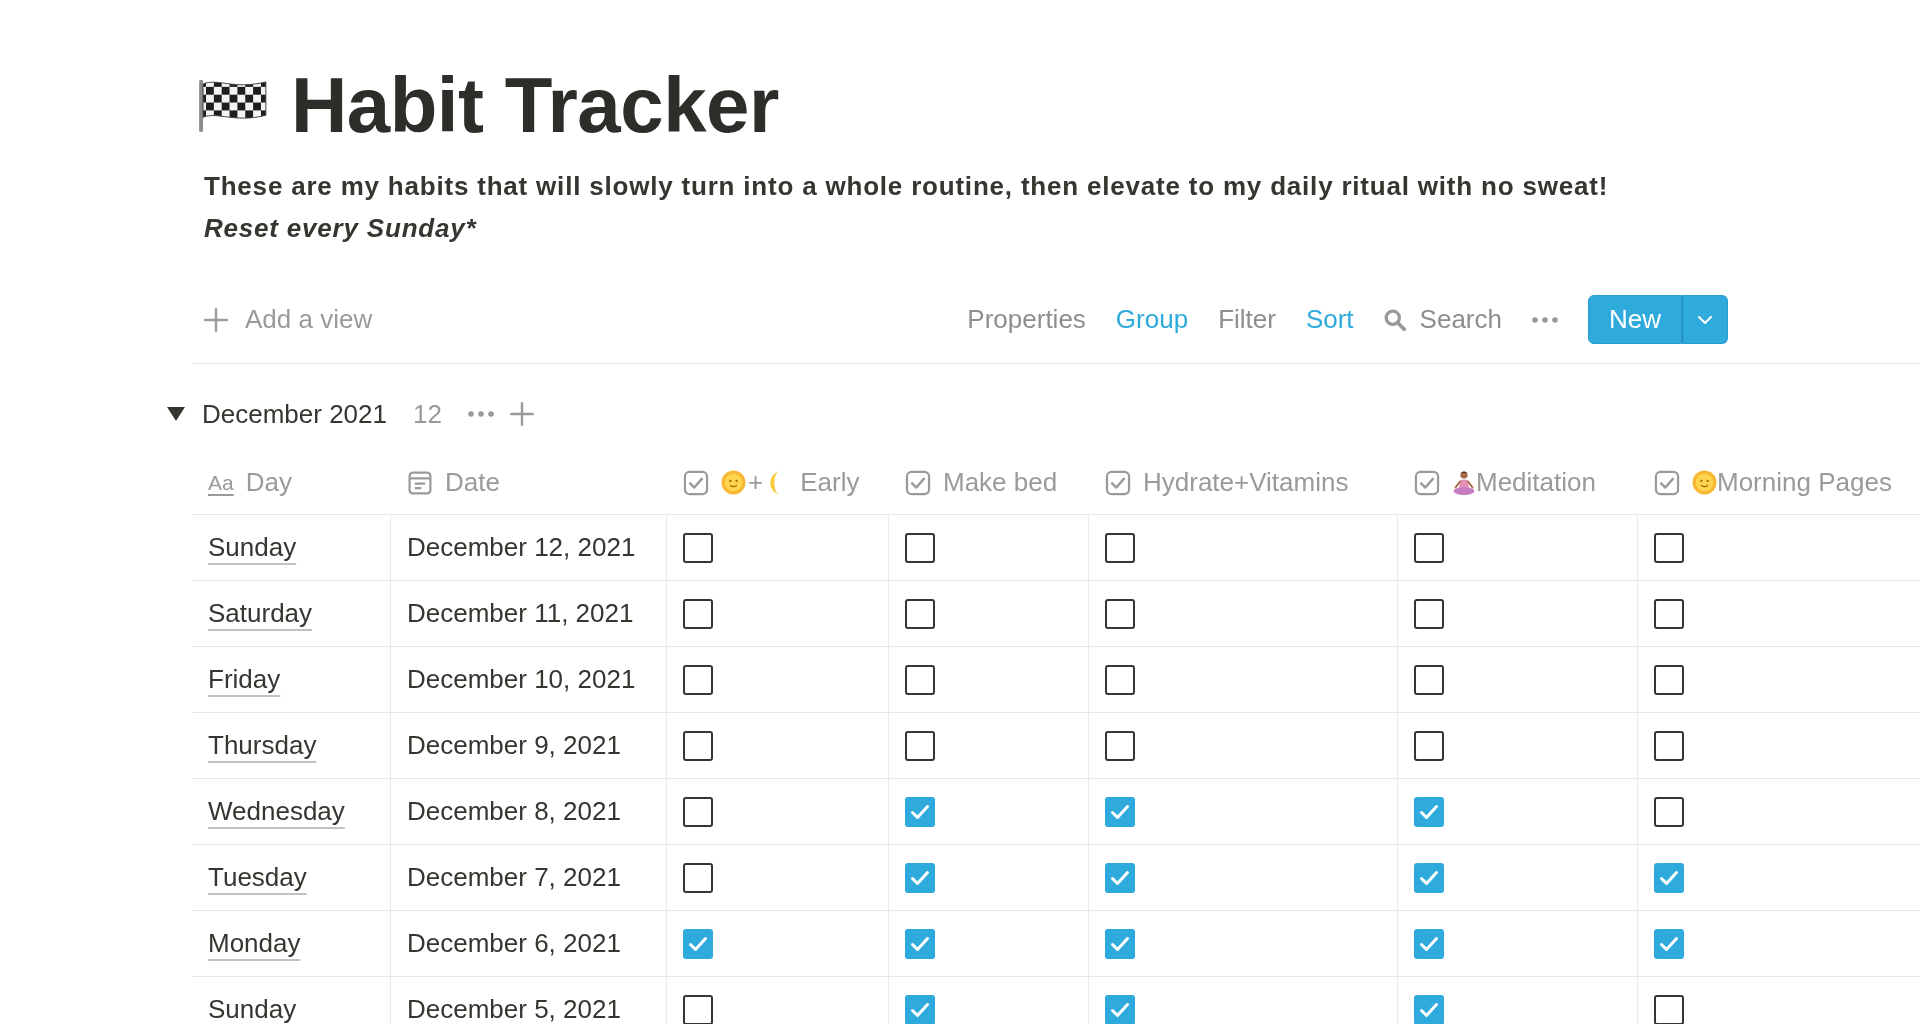 Image resolution: width=1920 pixels, height=1024 pixels. I want to click on column-header: Meditation, so click(1536, 482).